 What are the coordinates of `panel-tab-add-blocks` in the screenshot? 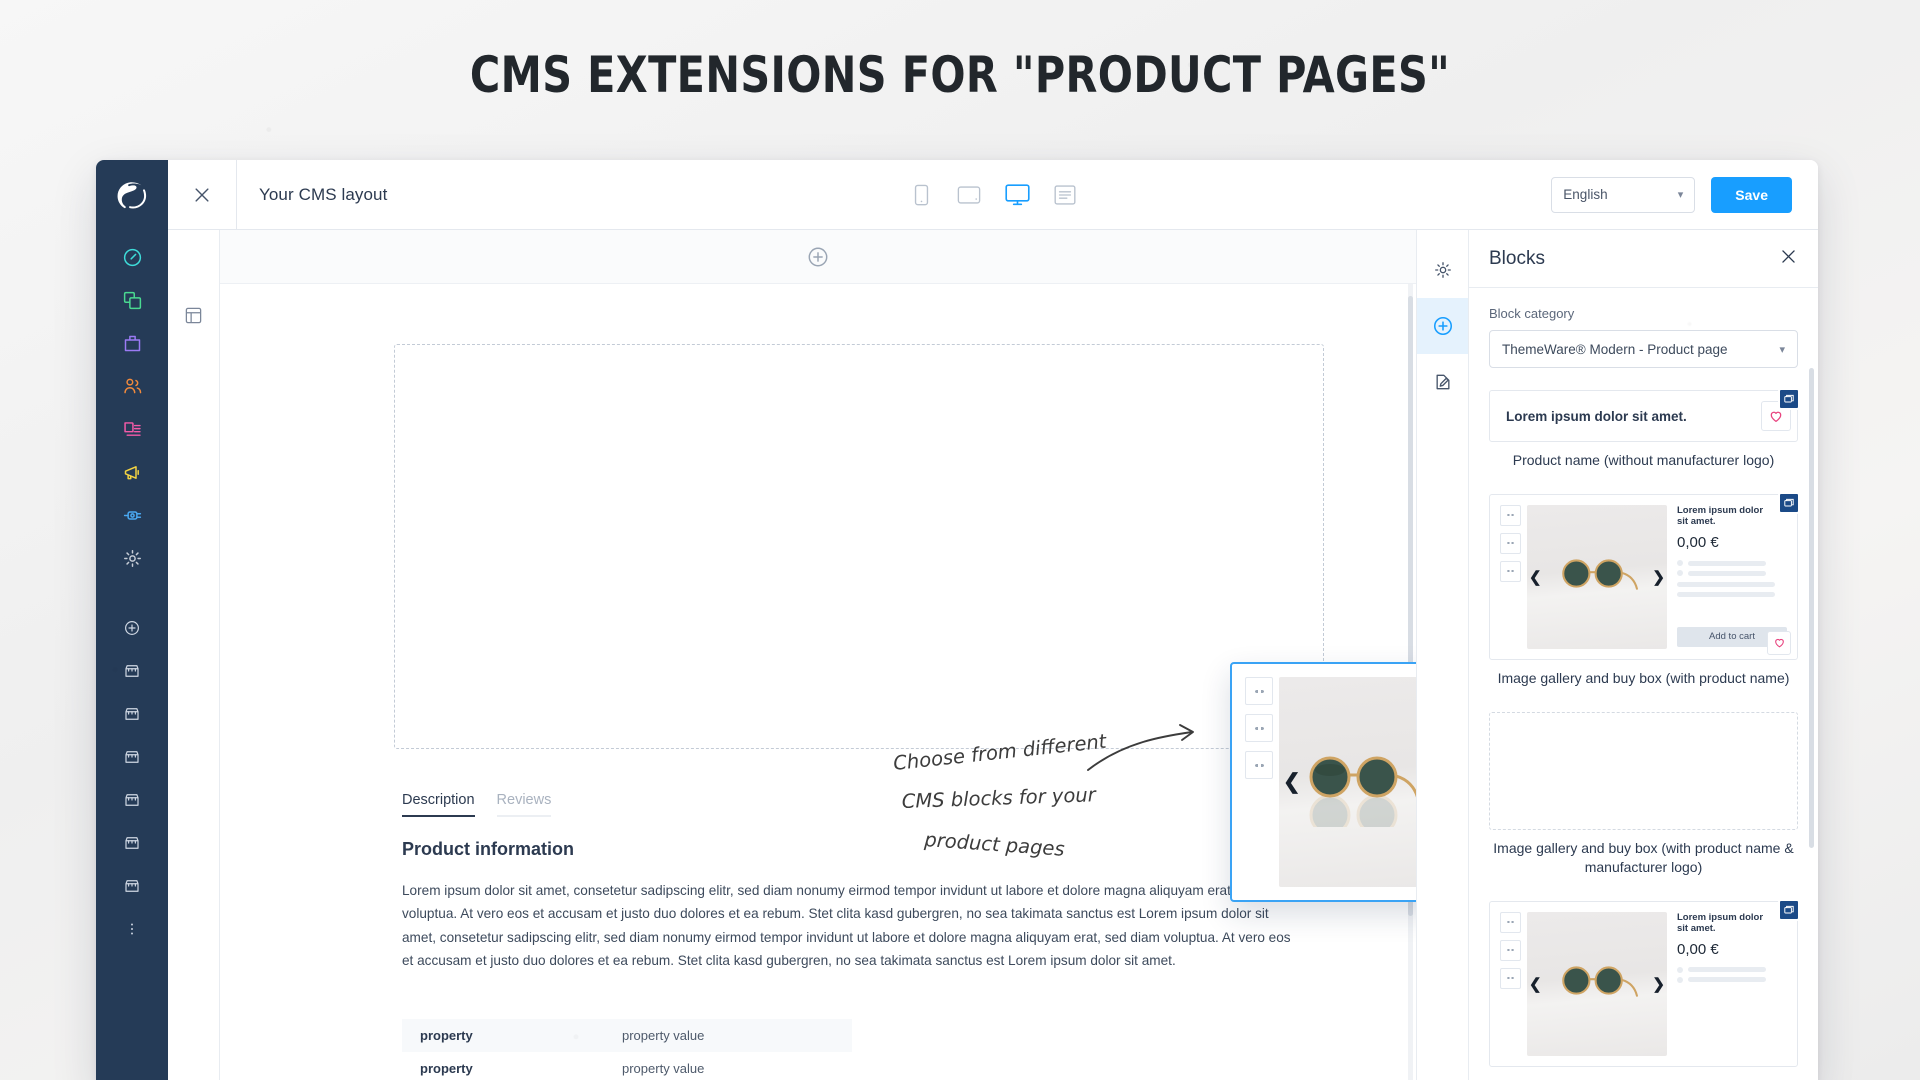 It's located at (1442, 326).